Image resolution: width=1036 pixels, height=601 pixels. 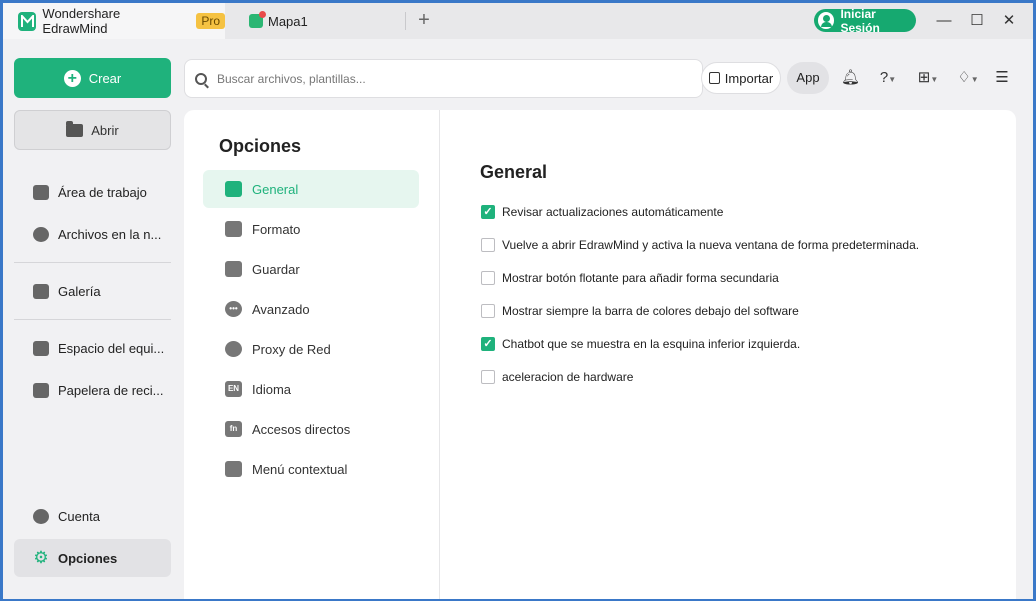 What do you see at coordinates (944, 21) in the screenshot?
I see `minimize-button: —` at bounding box center [944, 21].